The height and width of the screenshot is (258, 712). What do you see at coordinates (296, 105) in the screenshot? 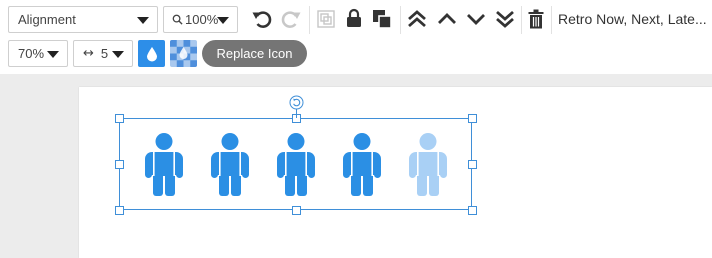
I see `rotate-icon` at bounding box center [296, 105].